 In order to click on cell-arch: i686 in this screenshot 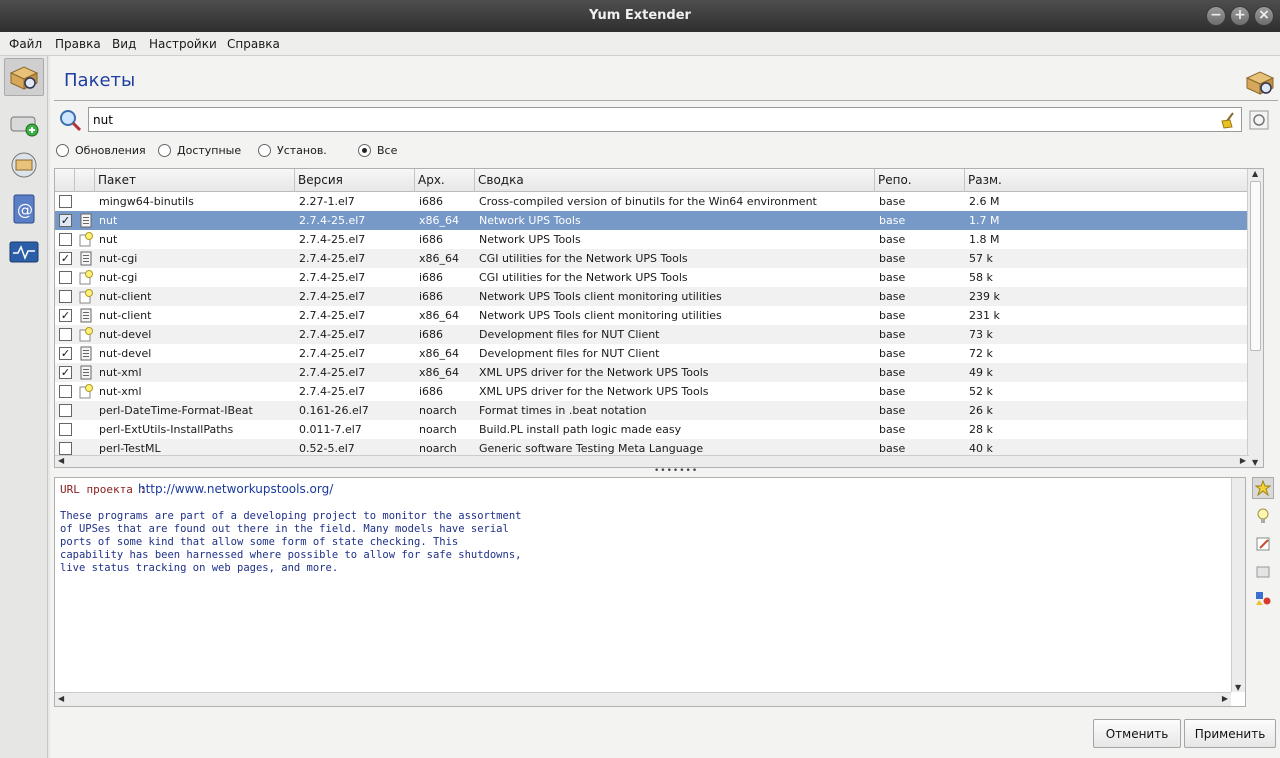, I will do `click(431, 239)`.